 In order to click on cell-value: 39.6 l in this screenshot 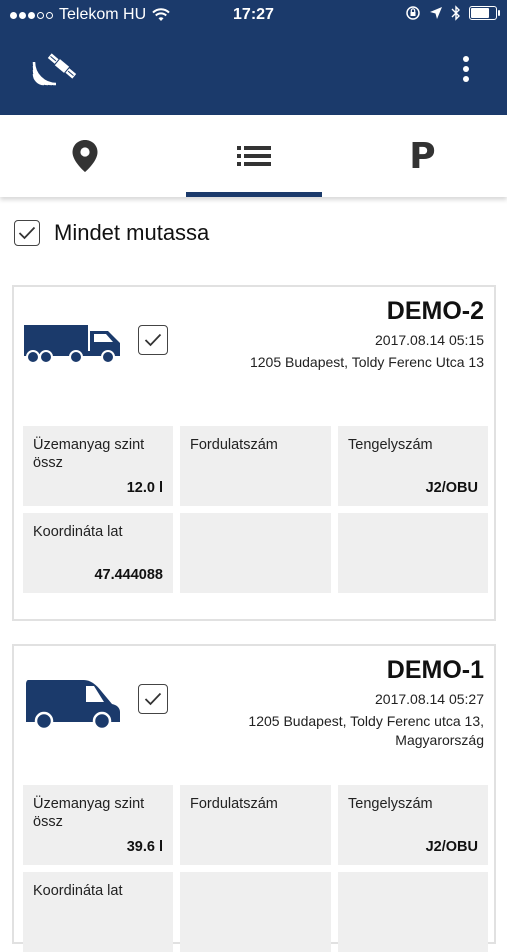, I will do `click(144, 847)`.